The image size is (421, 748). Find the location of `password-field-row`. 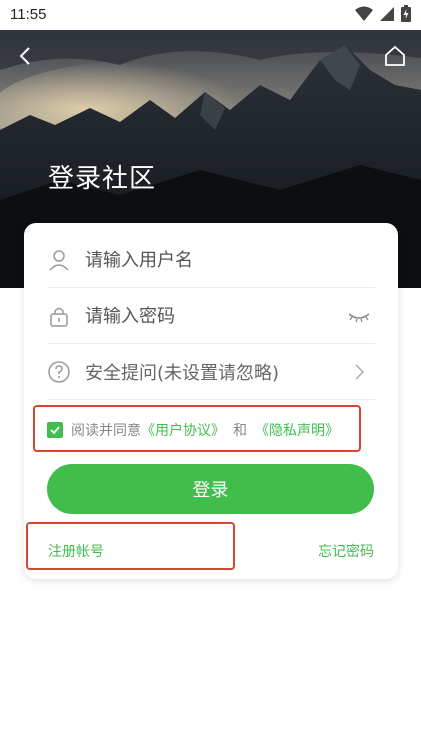

password-field-row is located at coordinates (211, 316).